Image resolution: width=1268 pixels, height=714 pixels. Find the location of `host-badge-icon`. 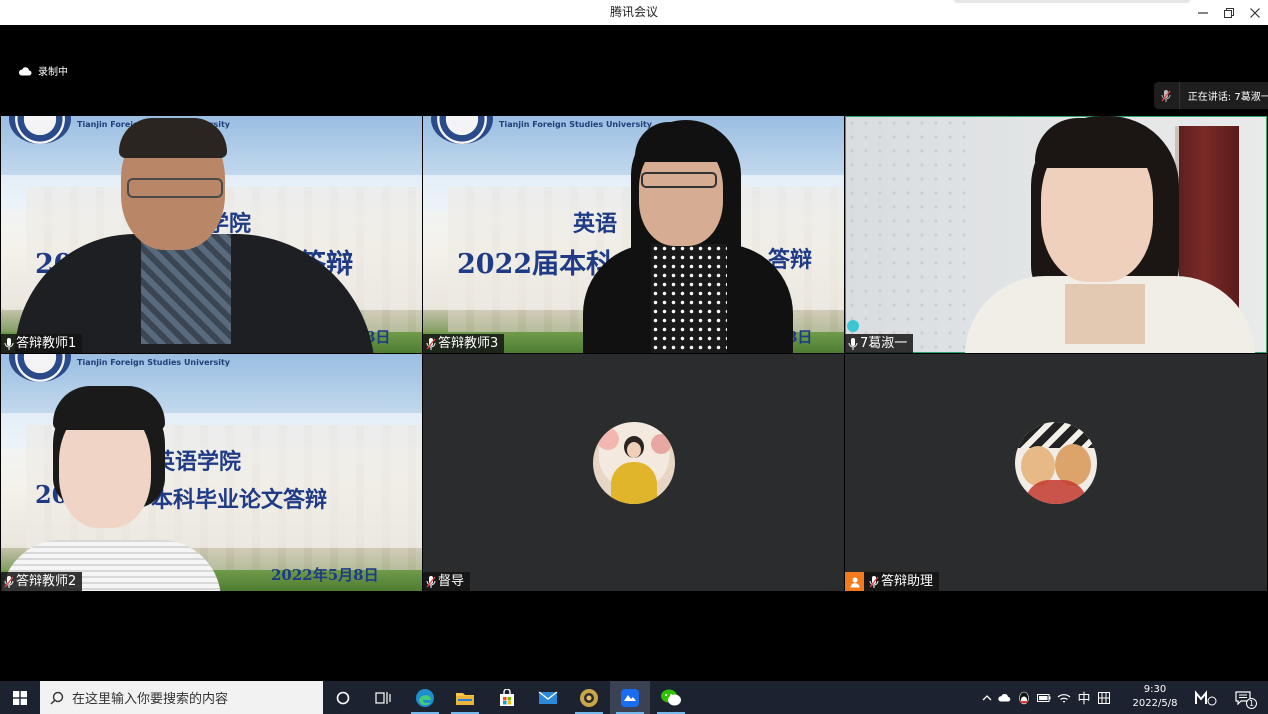

host-badge-icon is located at coordinates (854, 581).